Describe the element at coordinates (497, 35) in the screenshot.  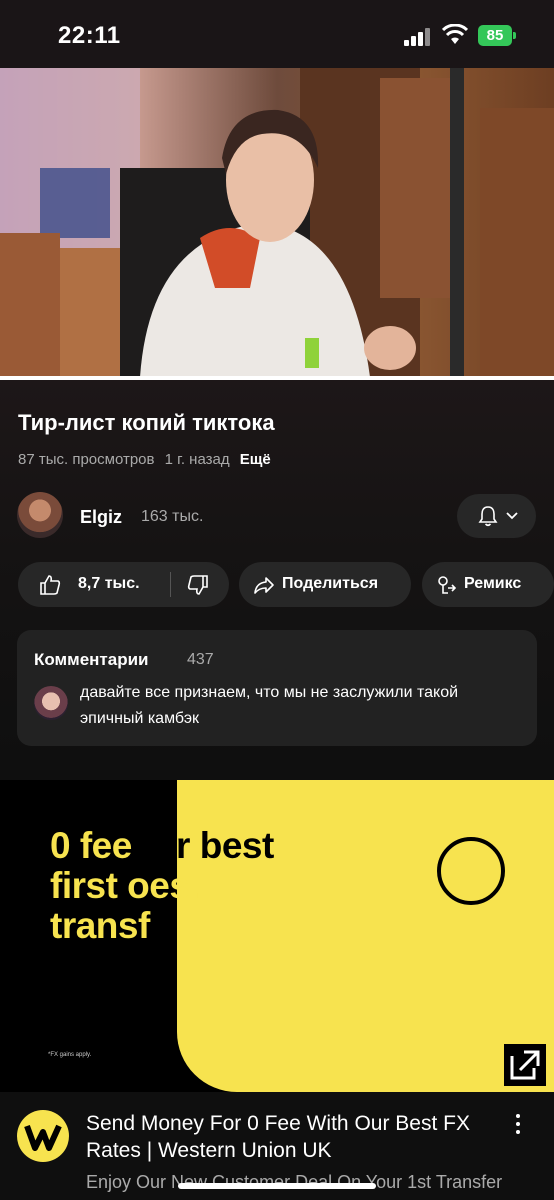
I see `battery-indicator: 85` at that location.